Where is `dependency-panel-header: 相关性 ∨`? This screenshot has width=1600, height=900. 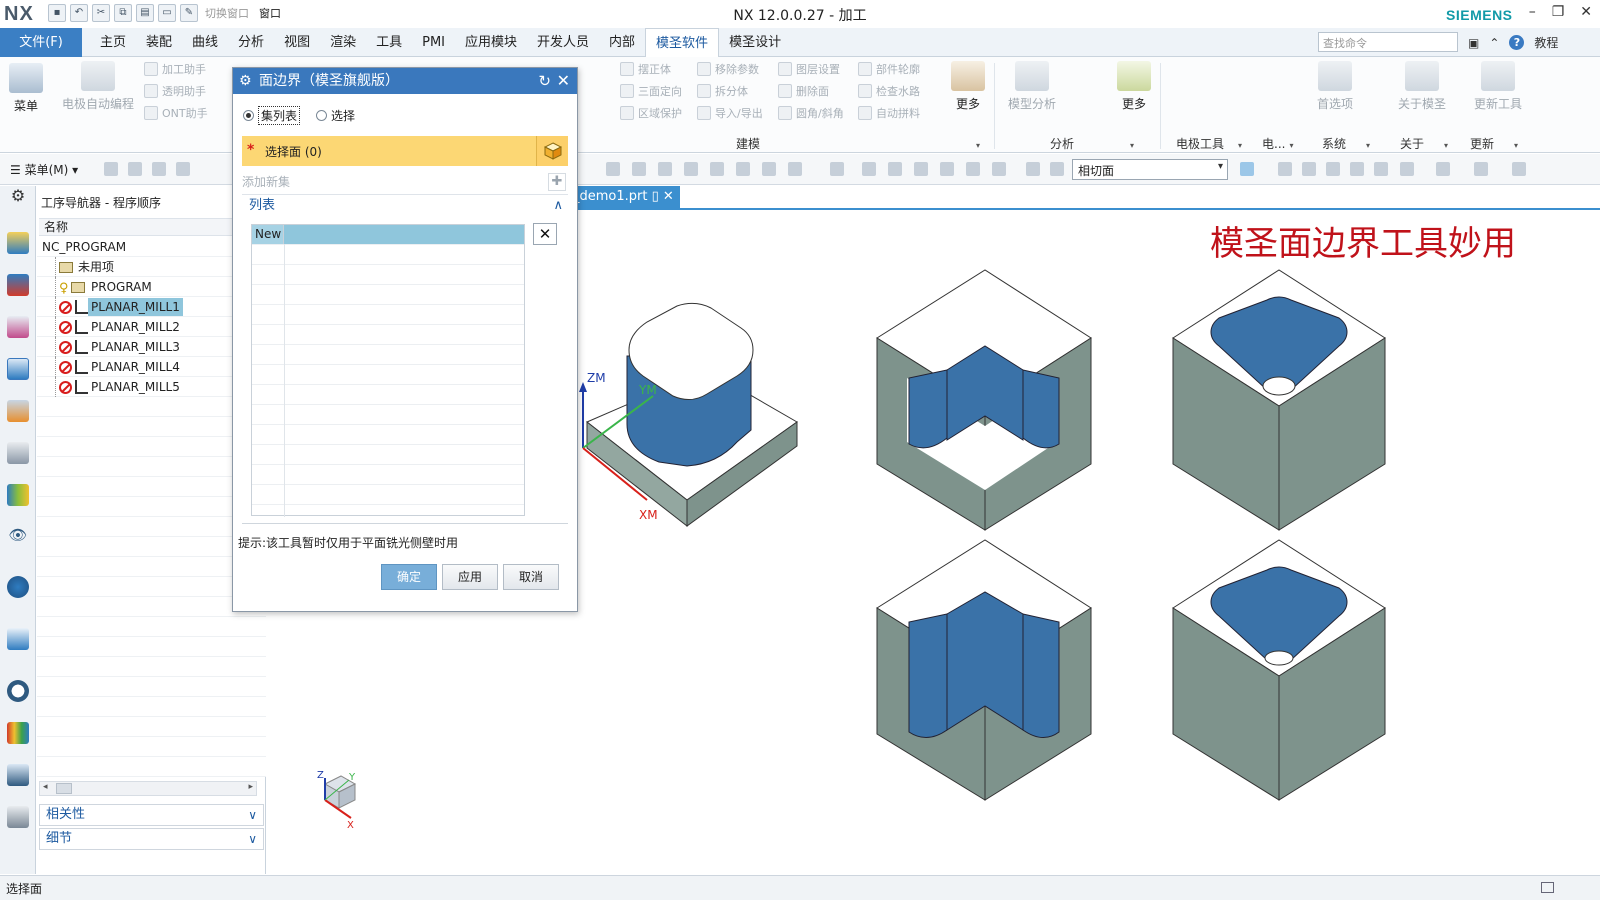 dependency-panel-header: 相关性 ∨ is located at coordinates (151, 815).